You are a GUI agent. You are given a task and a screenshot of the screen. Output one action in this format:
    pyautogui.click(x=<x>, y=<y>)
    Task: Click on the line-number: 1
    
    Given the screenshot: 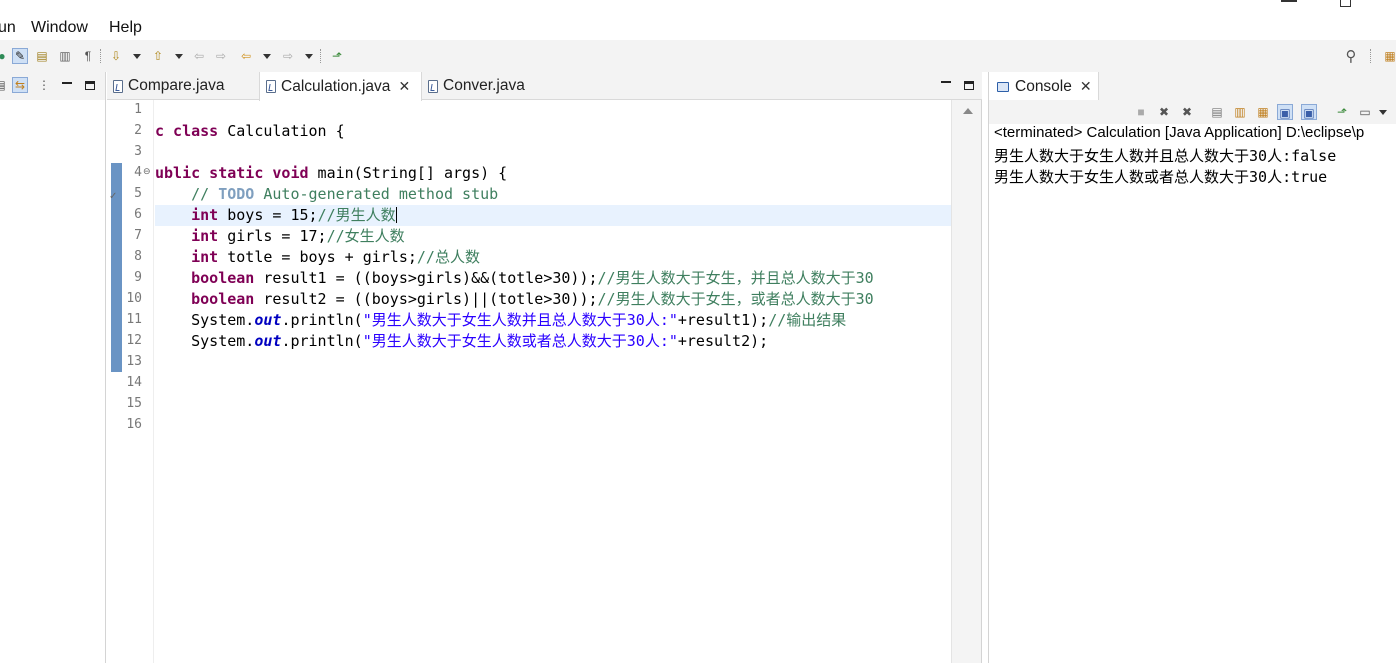 What is the action you would take?
    pyautogui.click(x=138, y=109)
    